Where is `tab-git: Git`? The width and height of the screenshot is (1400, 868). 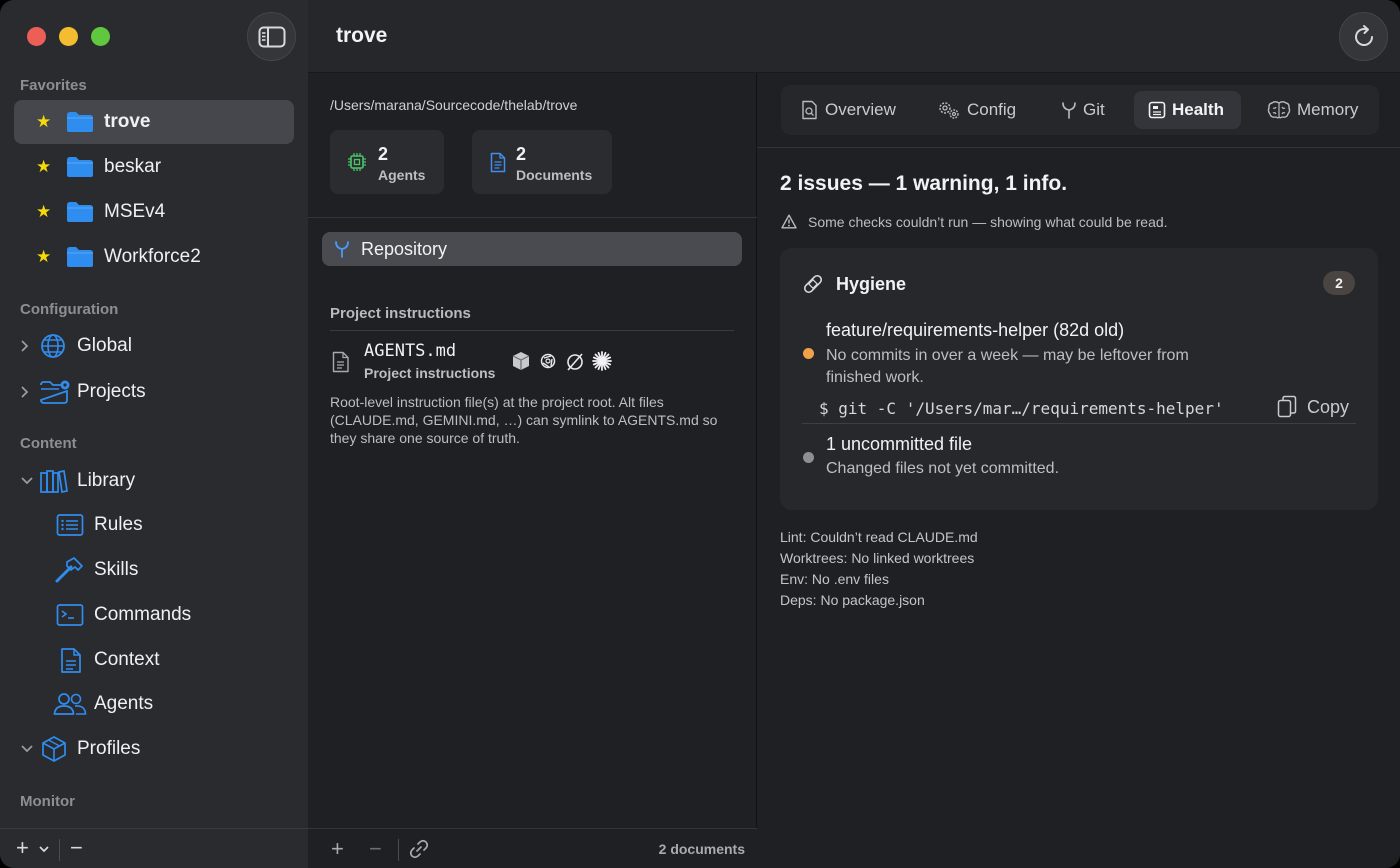
tab-git: Git is located at coordinates (1087, 110).